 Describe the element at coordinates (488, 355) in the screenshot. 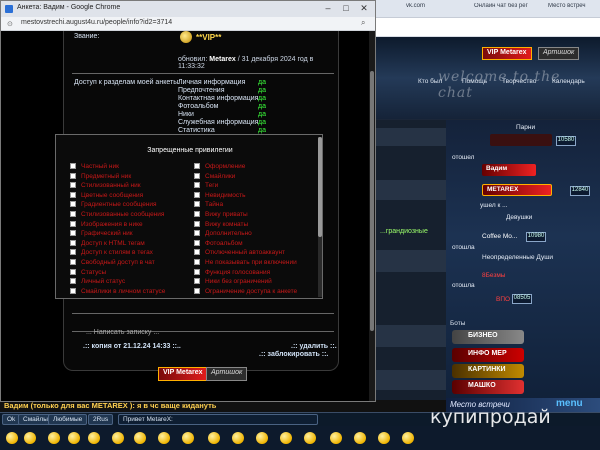

I see `bot-button-2: ИНФО МЕР` at that location.